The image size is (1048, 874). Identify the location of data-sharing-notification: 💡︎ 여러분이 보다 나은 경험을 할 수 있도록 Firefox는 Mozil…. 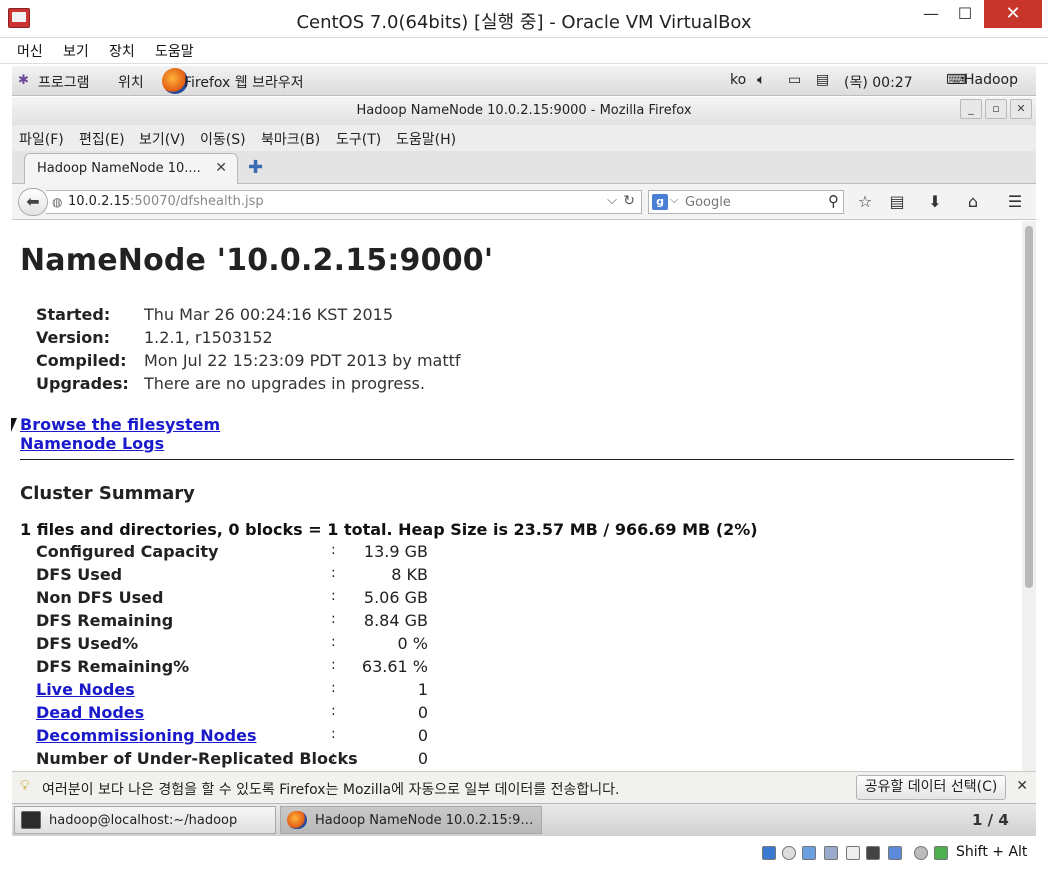
(524, 787).